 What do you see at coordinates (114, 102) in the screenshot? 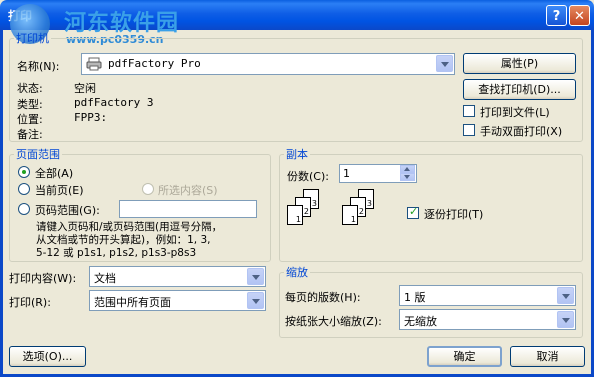
I see `type-value: pdfFactory 3` at bounding box center [114, 102].